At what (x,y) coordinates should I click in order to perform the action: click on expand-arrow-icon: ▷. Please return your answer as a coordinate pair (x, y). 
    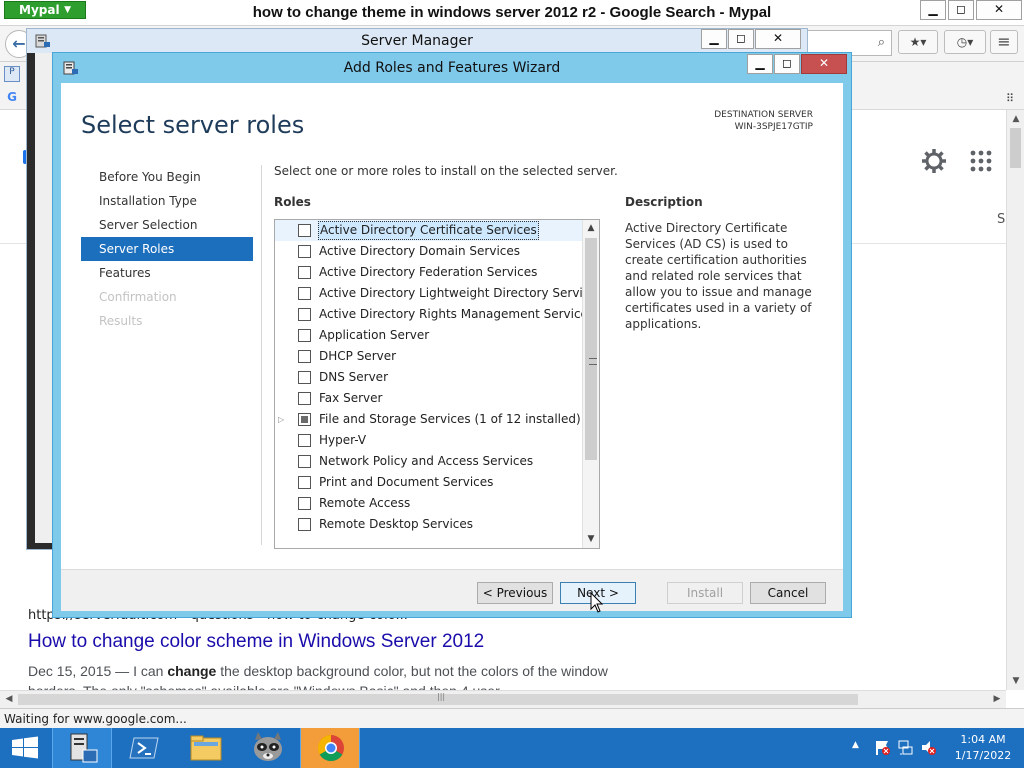
    Looking at the image, I should click on (283, 419).